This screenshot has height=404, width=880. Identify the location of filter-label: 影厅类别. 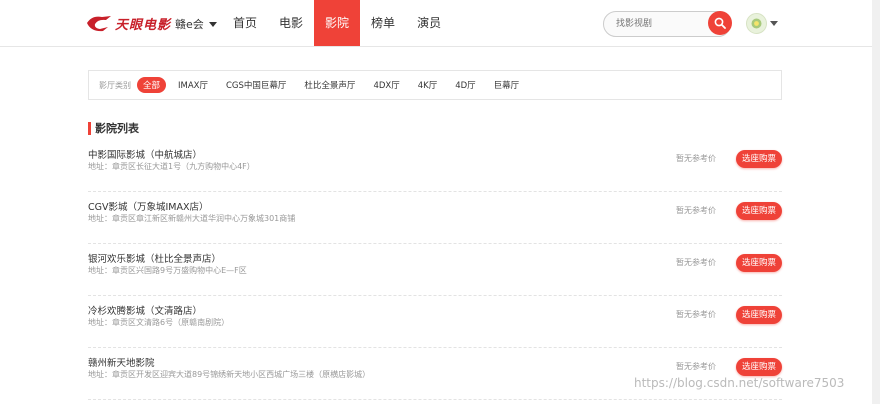
(115, 85).